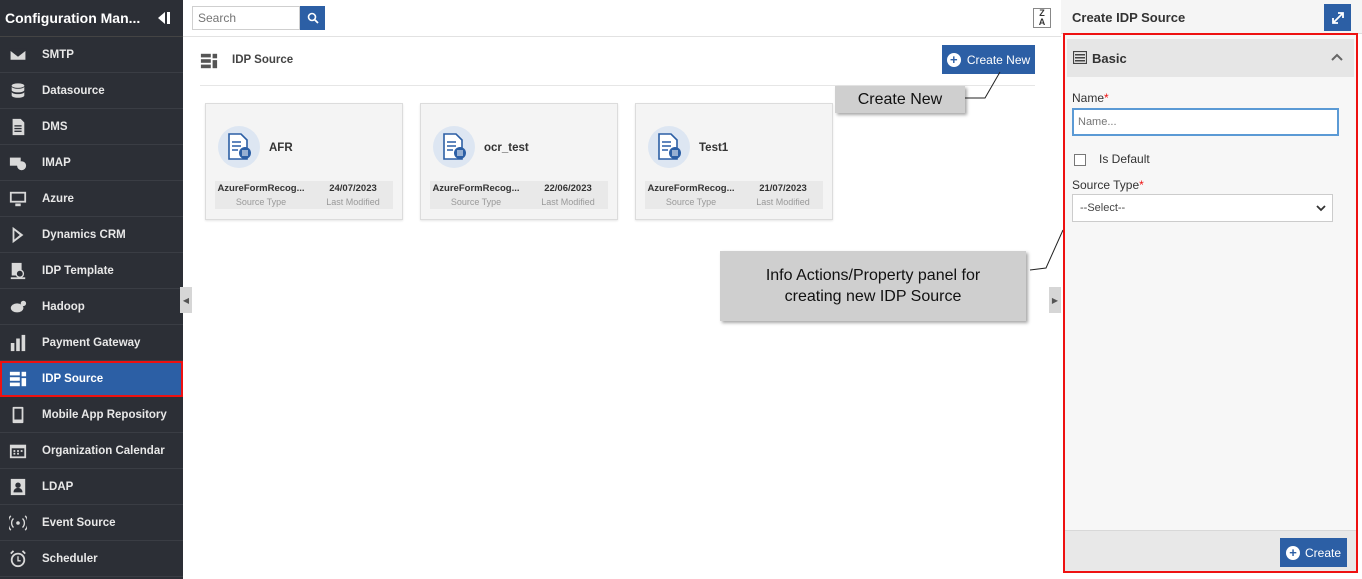 The width and height of the screenshot is (1362, 579). What do you see at coordinates (18, 91) in the screenshot?
I see `database-icon` at bounding box center [18, 91].